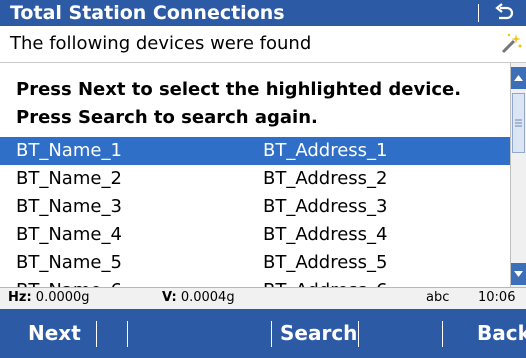 This screenshot has height=358, width=526. I want to click on clock: 10:06, so click(497, 297).